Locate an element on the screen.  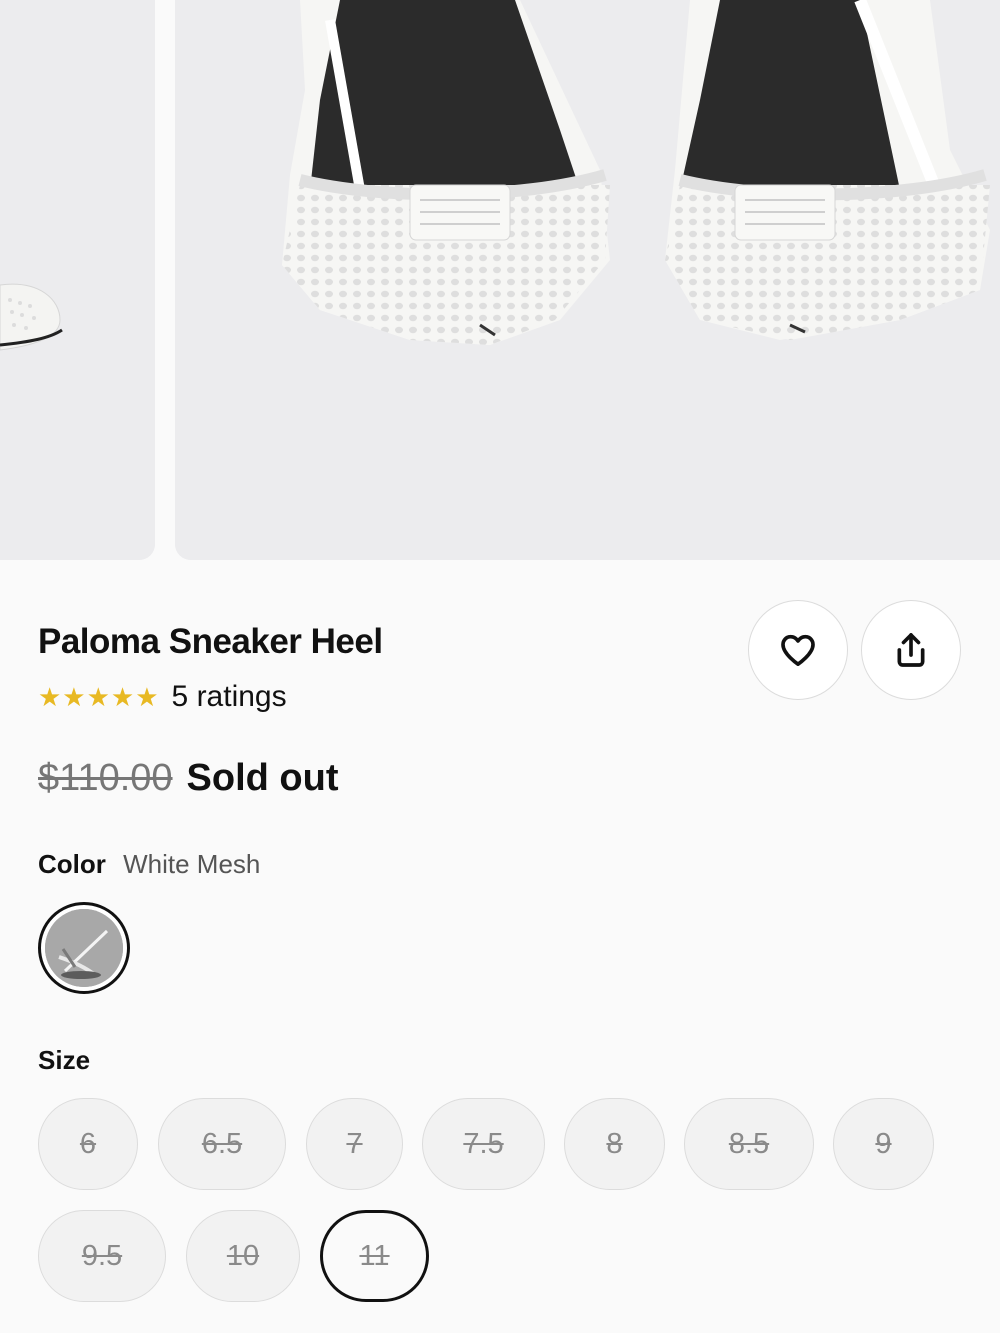
size-option-7: 7 is located at coordinates (354, 1144).